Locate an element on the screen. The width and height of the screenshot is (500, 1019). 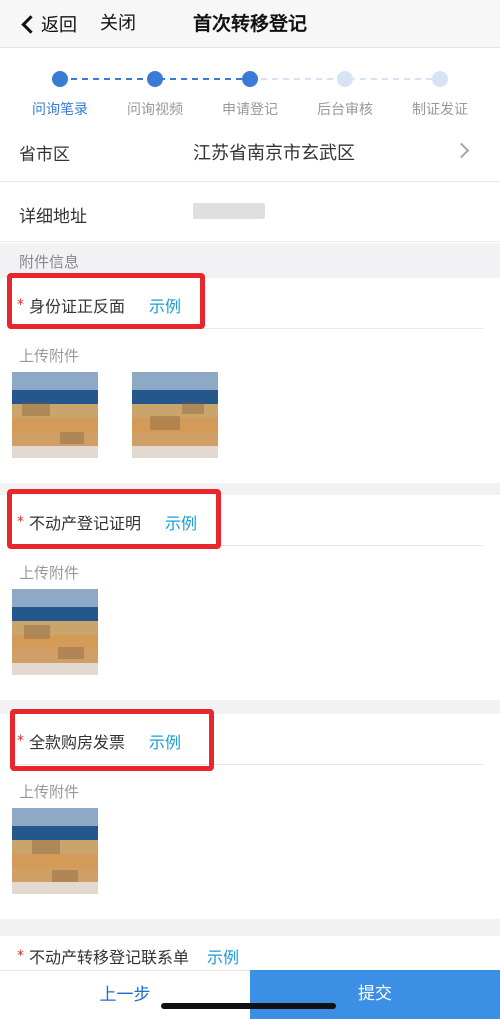
province-label: 省市区 is located at coordinates (44, 155).